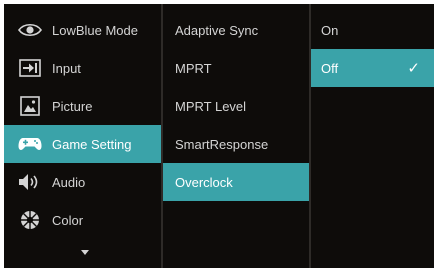 The image size is (438, 272). Describe the element at coordinates (72, 106) in the screenshot. I see `menu-item-label: Picture` at that location.